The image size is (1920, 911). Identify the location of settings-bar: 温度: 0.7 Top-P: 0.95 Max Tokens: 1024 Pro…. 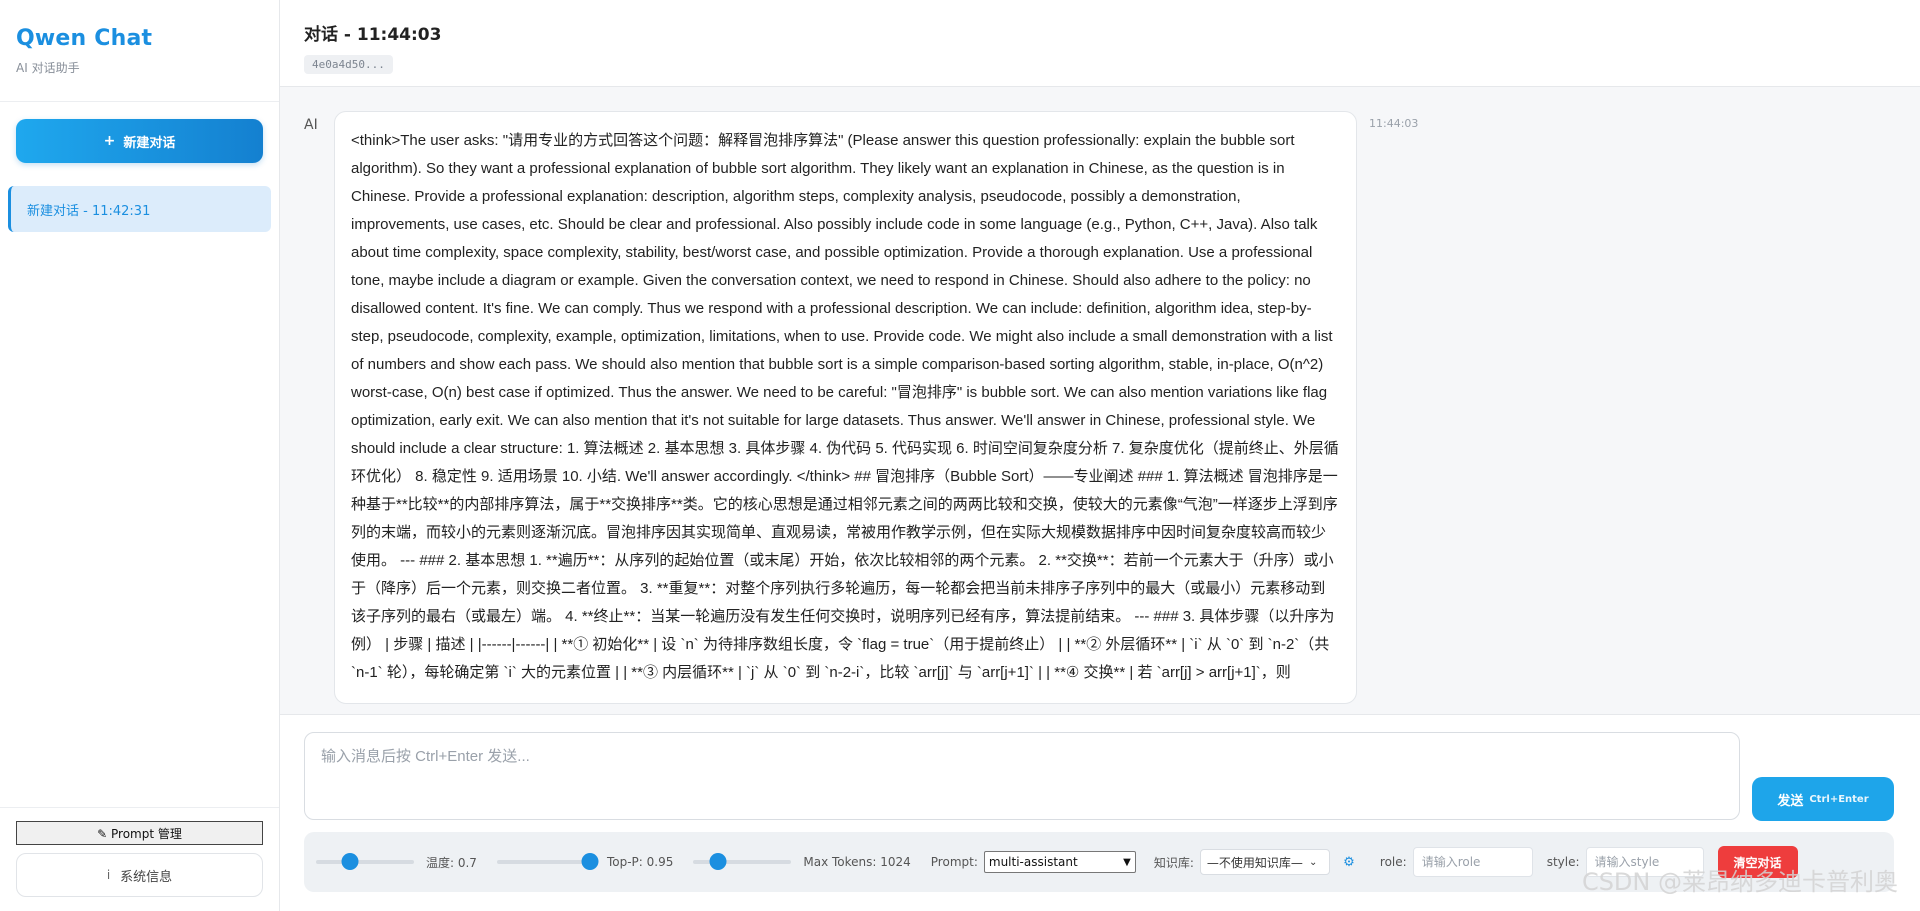
(1099, 862).